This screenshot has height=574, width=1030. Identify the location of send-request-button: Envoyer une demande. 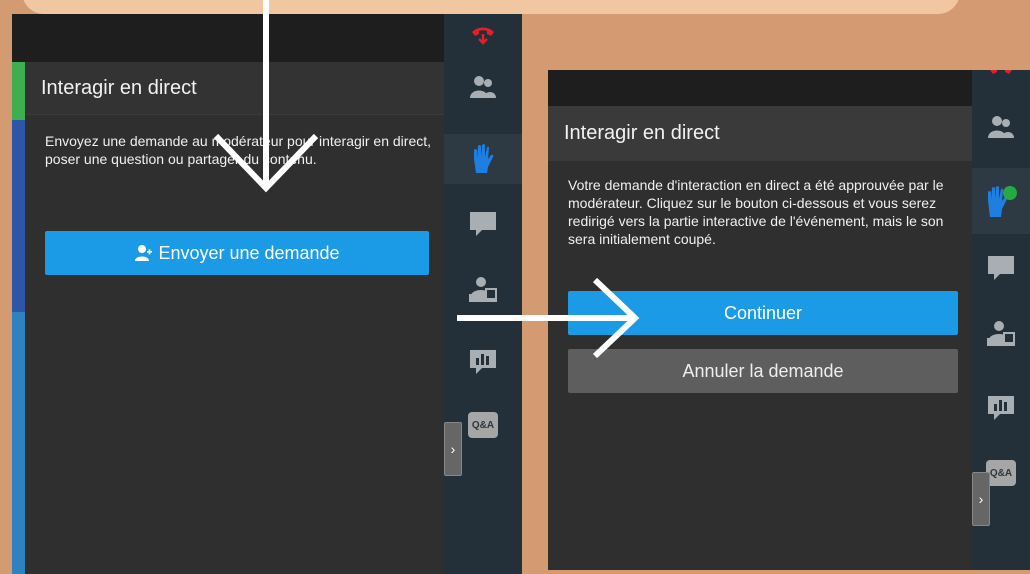
(237, 253).